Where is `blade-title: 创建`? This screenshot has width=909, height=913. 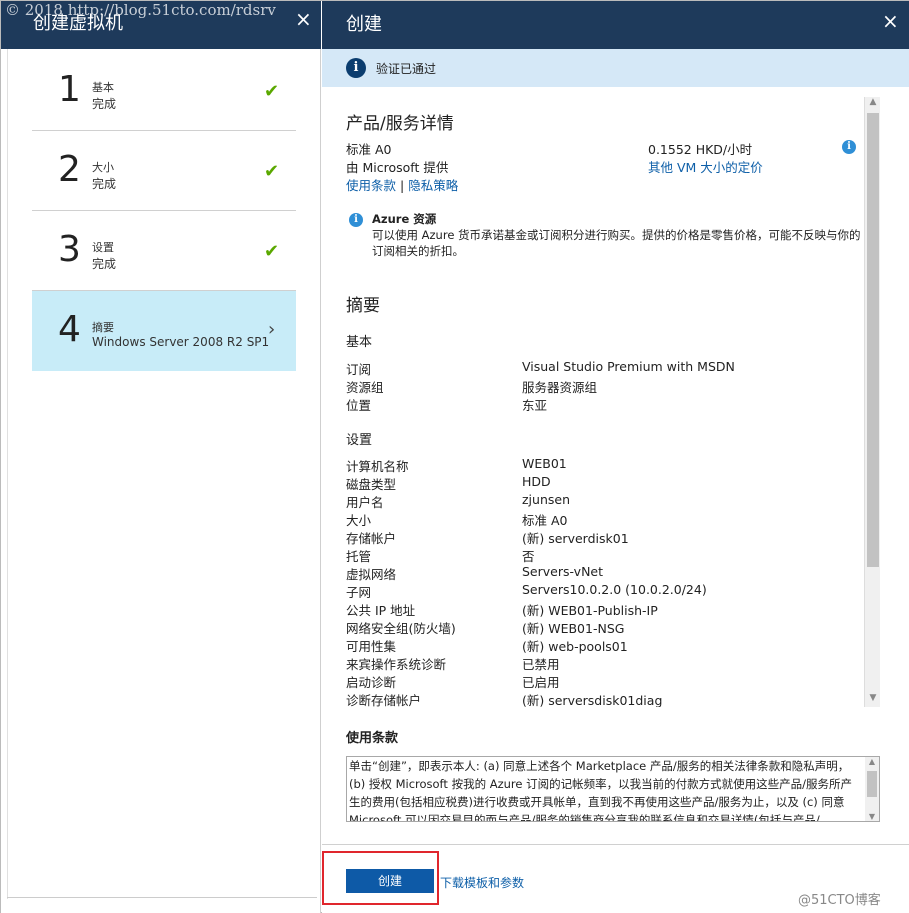 blade-title: 创建 is located at coordinates (364, 24).